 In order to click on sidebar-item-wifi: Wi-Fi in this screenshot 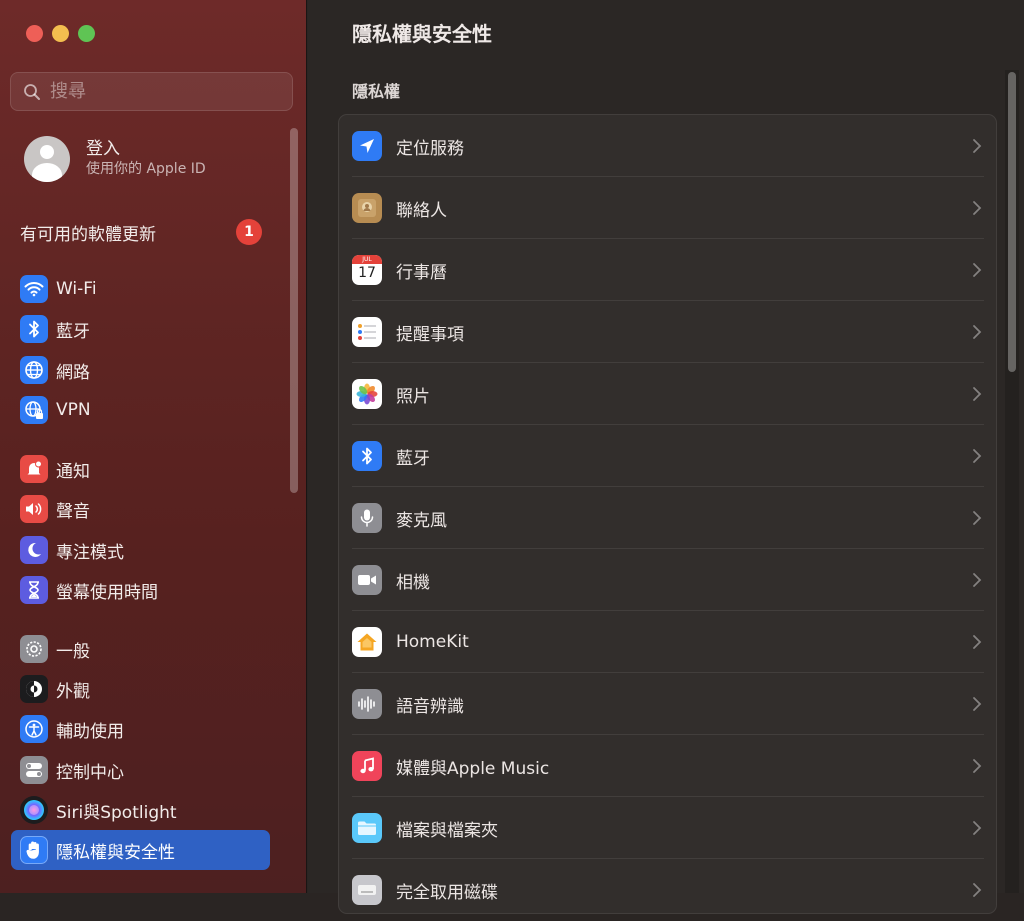, I will do `click(145, 289)`.